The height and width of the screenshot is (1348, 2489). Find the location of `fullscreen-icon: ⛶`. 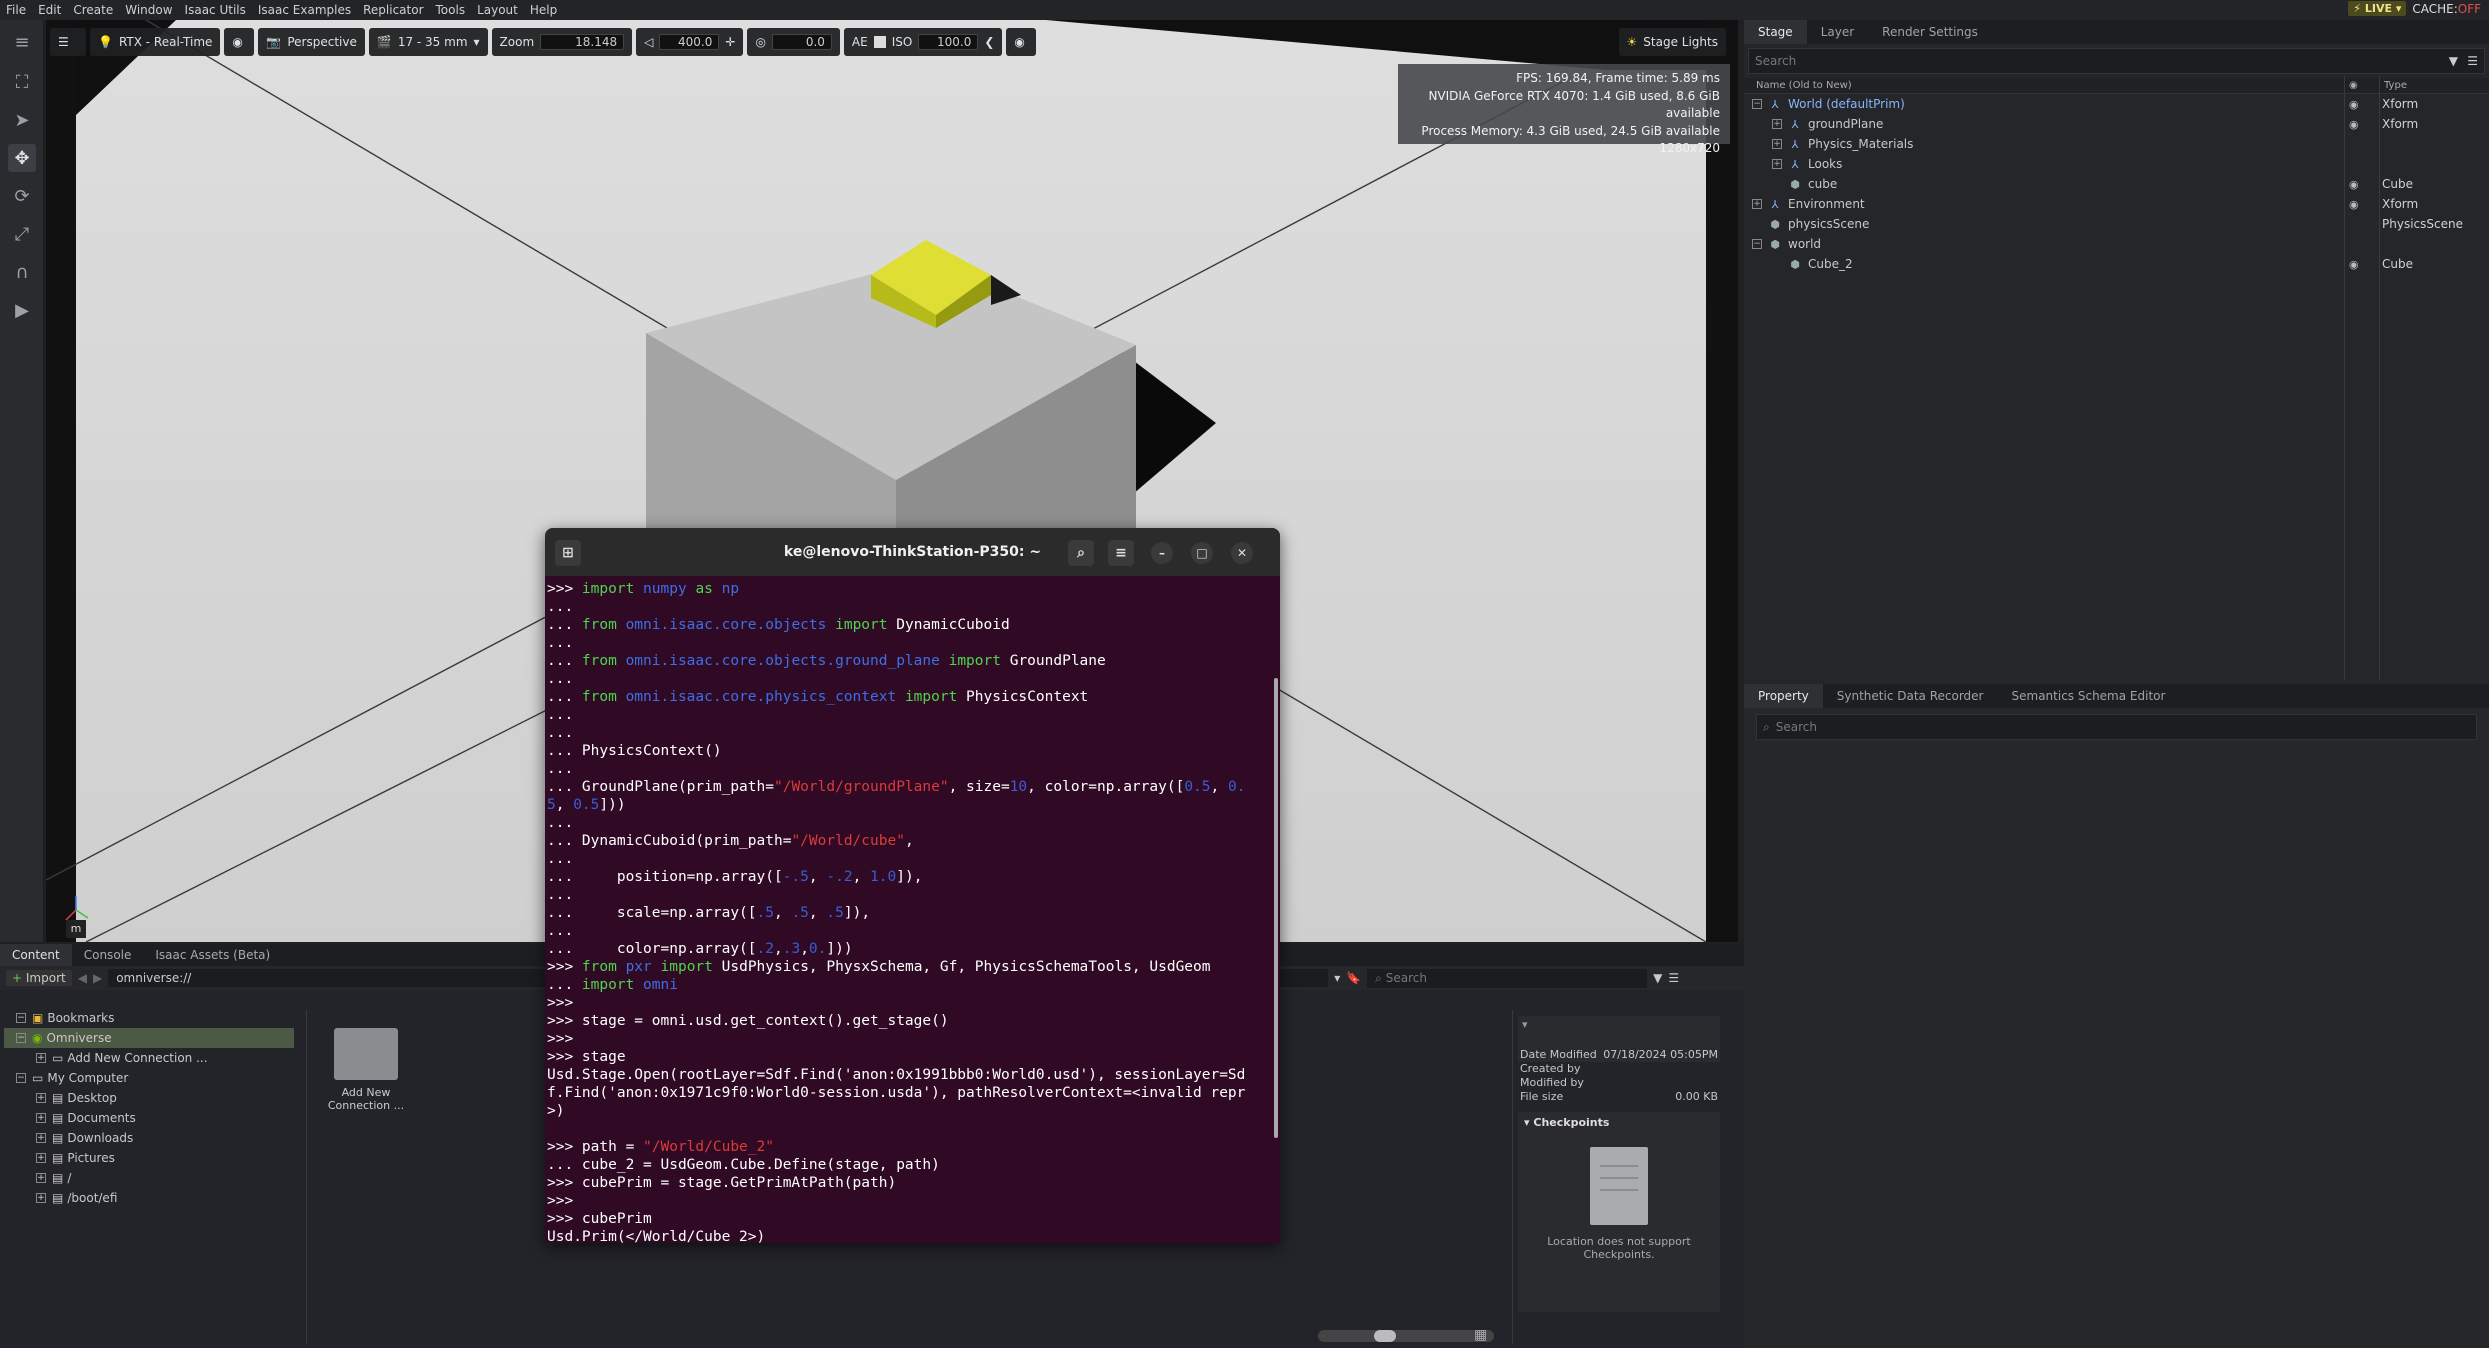

fullscreen-icon: ⛶ is located at coordinates (22, 82).